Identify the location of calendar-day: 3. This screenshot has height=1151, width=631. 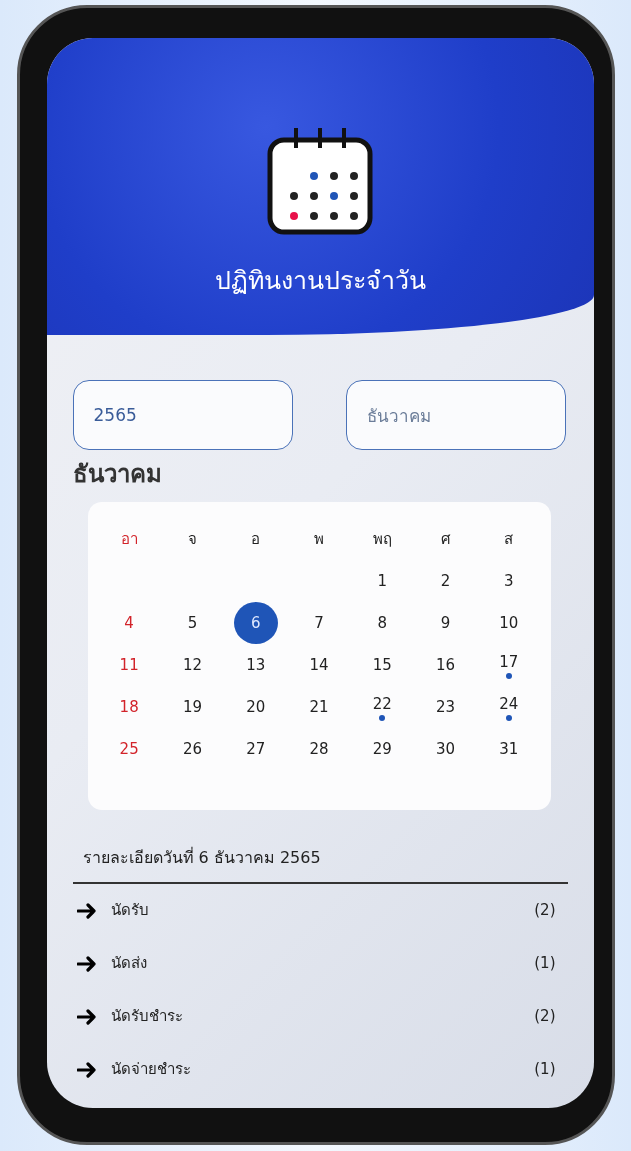
(509, 581).